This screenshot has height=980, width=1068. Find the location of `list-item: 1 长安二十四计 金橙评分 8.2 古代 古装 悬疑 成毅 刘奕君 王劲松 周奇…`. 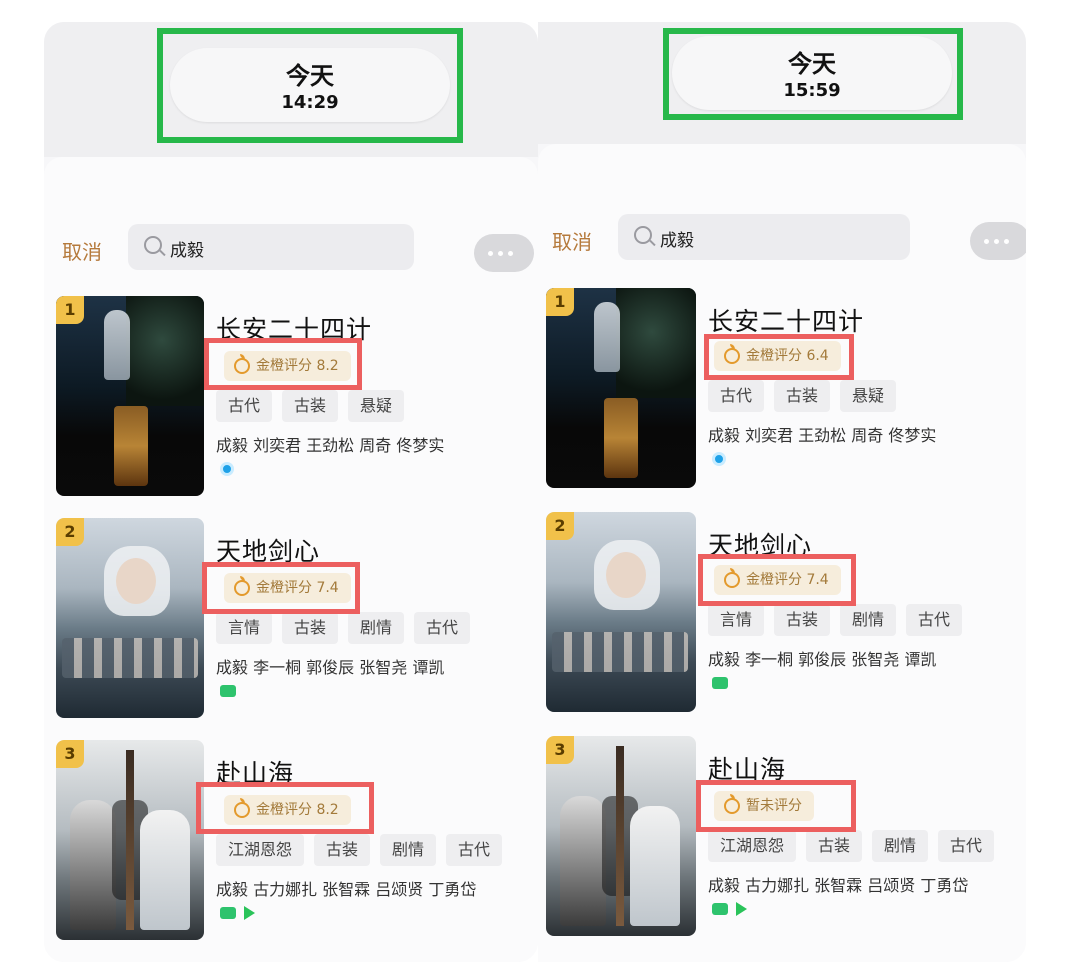

list-item: 1 长安二十四计 金橙评分 8.2 古代 古装 悬疑 成毅 刘奕君 王劲松 周奇… is located at coordinates (291, 401).